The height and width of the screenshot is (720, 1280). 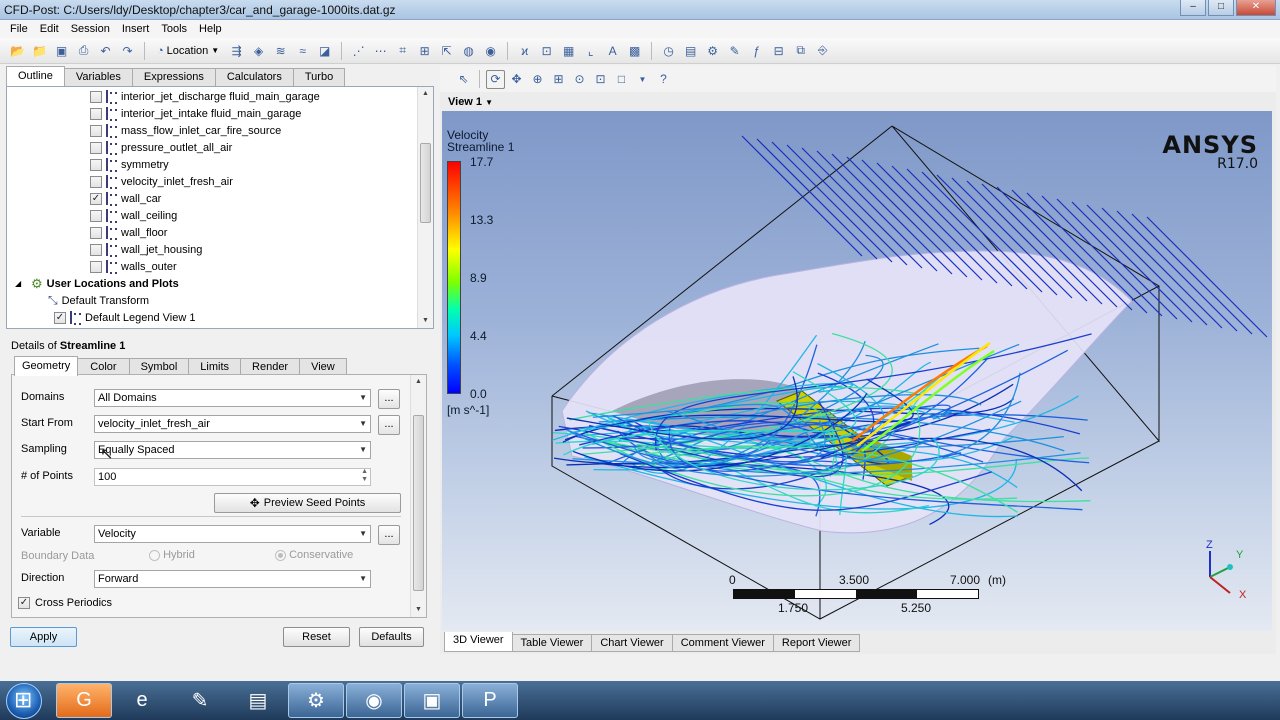 I want to click on print-icon: ⎙, so click(x=83, y=50).